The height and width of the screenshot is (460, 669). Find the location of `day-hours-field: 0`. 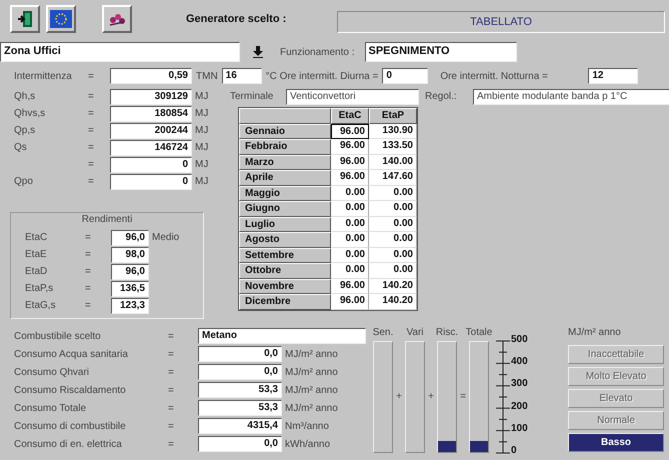

day-hours-field: 0 is located at coordinates (405, 76).